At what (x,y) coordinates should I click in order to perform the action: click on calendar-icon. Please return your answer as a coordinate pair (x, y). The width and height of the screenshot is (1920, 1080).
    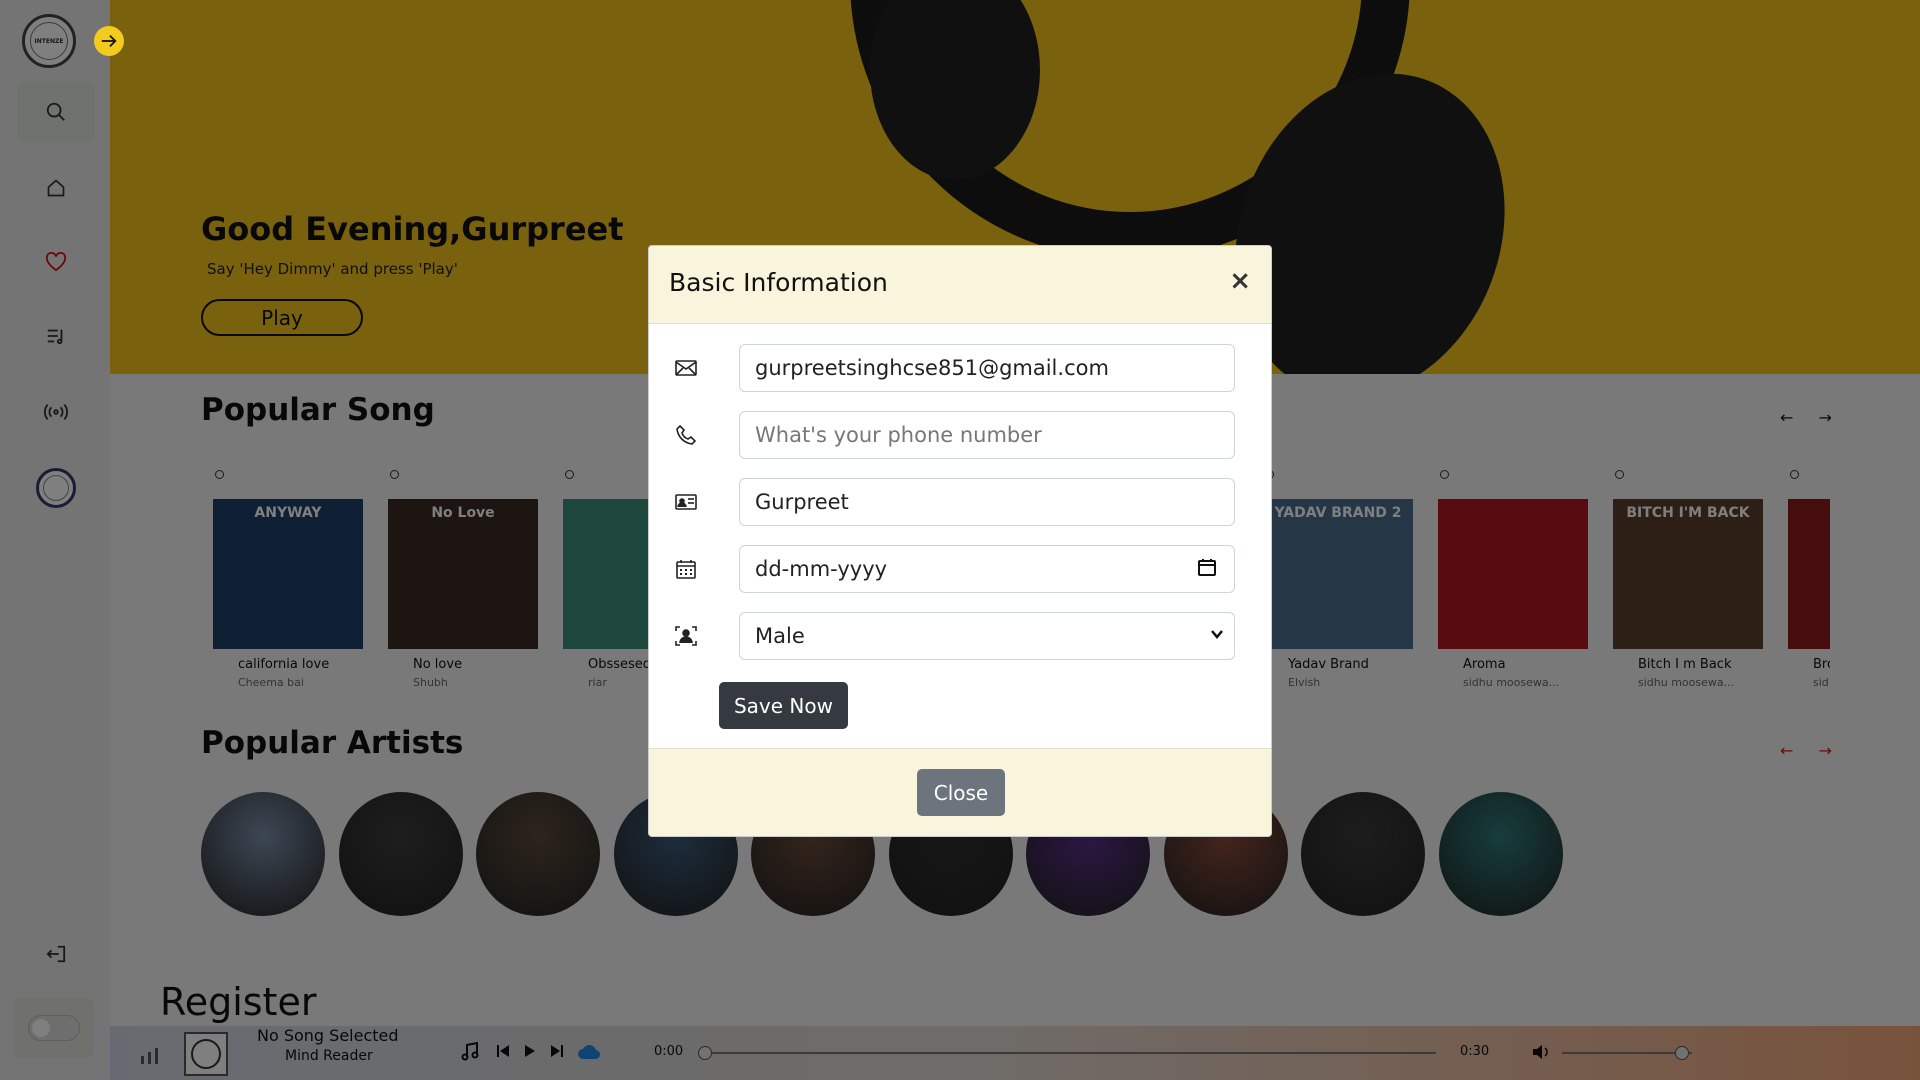
    Looking at the image, I should click on (686, 569).